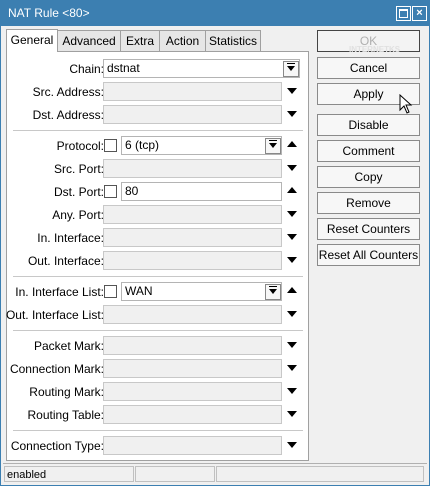 The image size is (430, 486). What do you see at coordinates (368, 203) in the screenshot?
I see `remove-button: Remove` at bounding box center [368, 203].